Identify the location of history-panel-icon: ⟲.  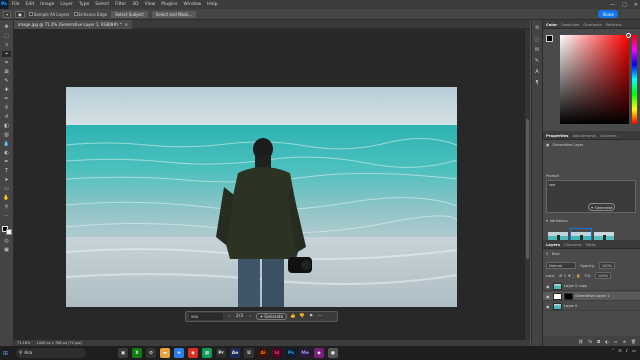
(537, 28).